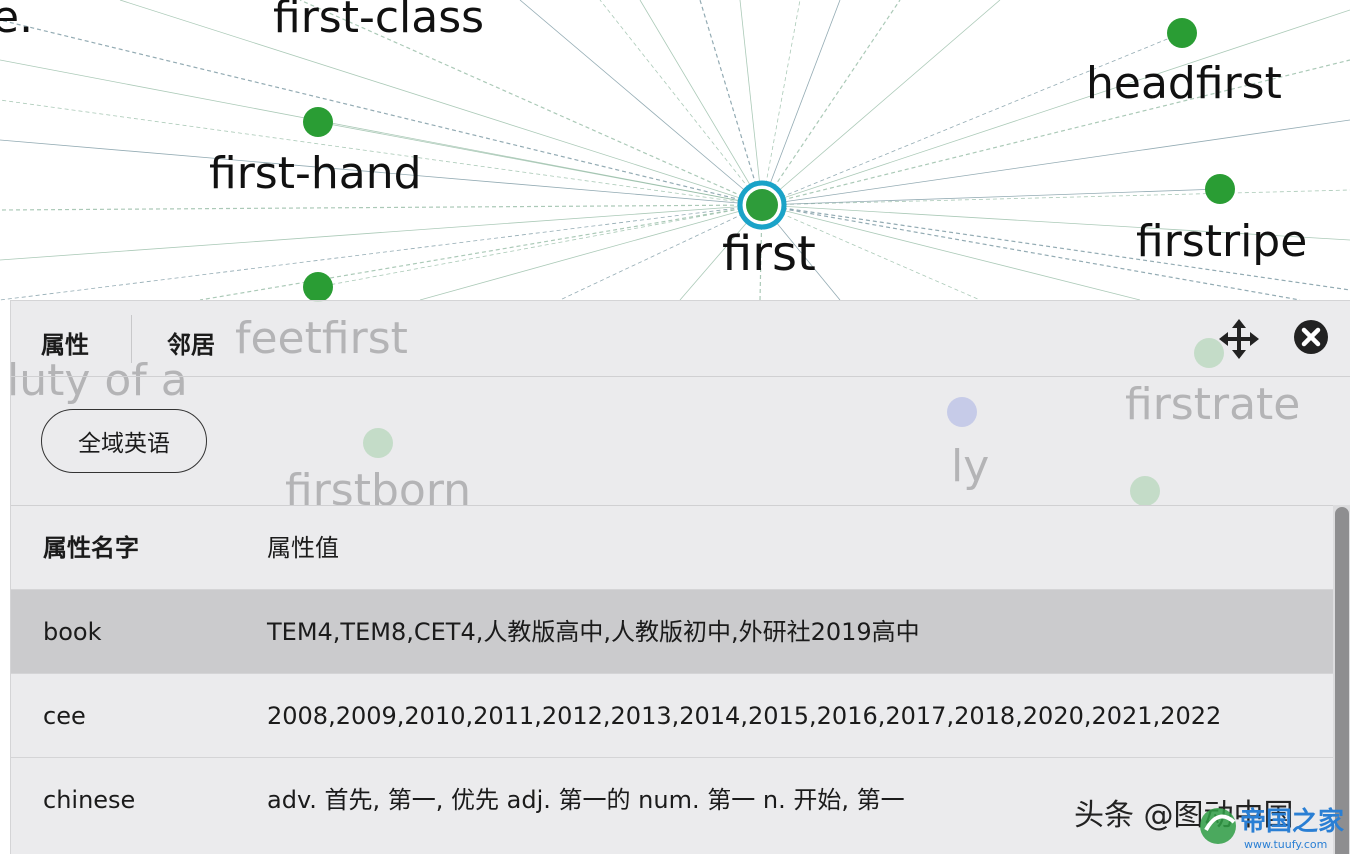 This screenshot has width=1350, height=854. I want to click on node-feetfirst, so click(318, 287).